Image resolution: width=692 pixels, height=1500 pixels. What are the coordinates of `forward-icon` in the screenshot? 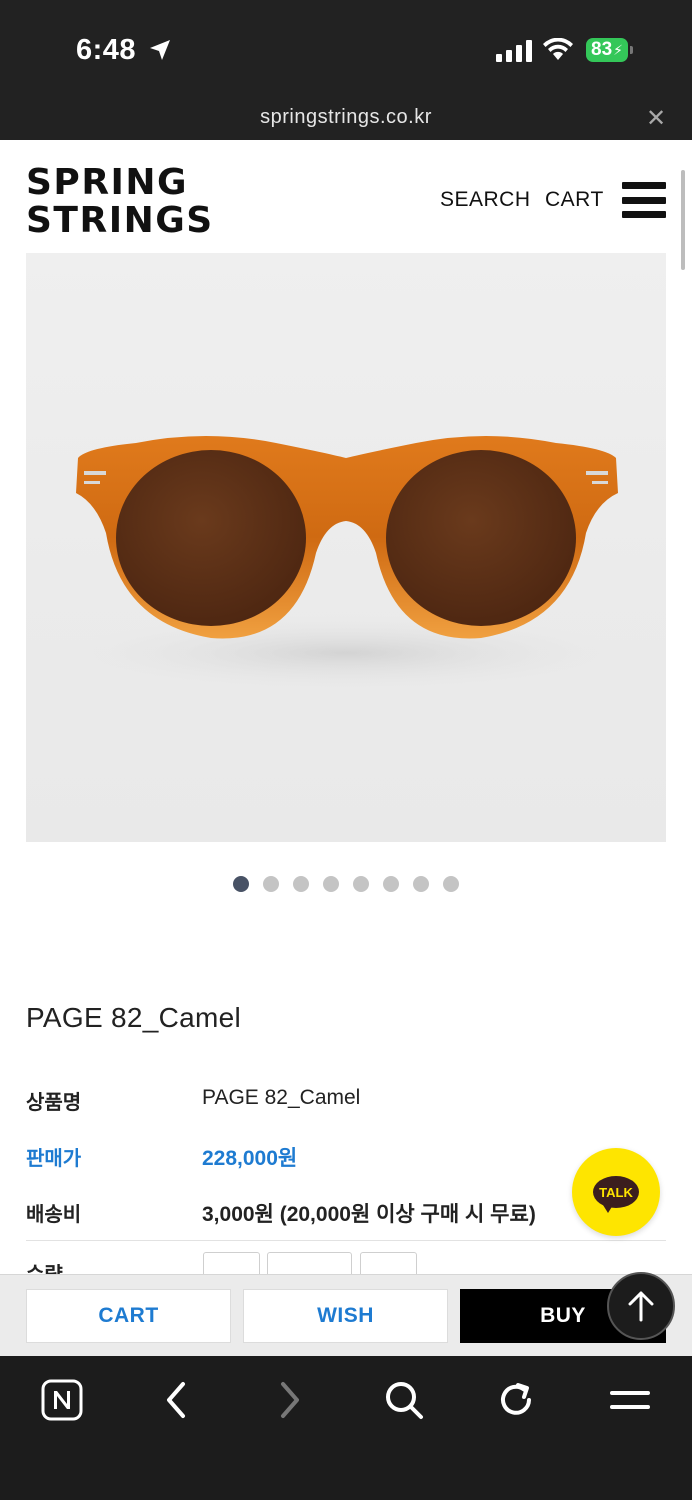 It's located at (290, 1400).